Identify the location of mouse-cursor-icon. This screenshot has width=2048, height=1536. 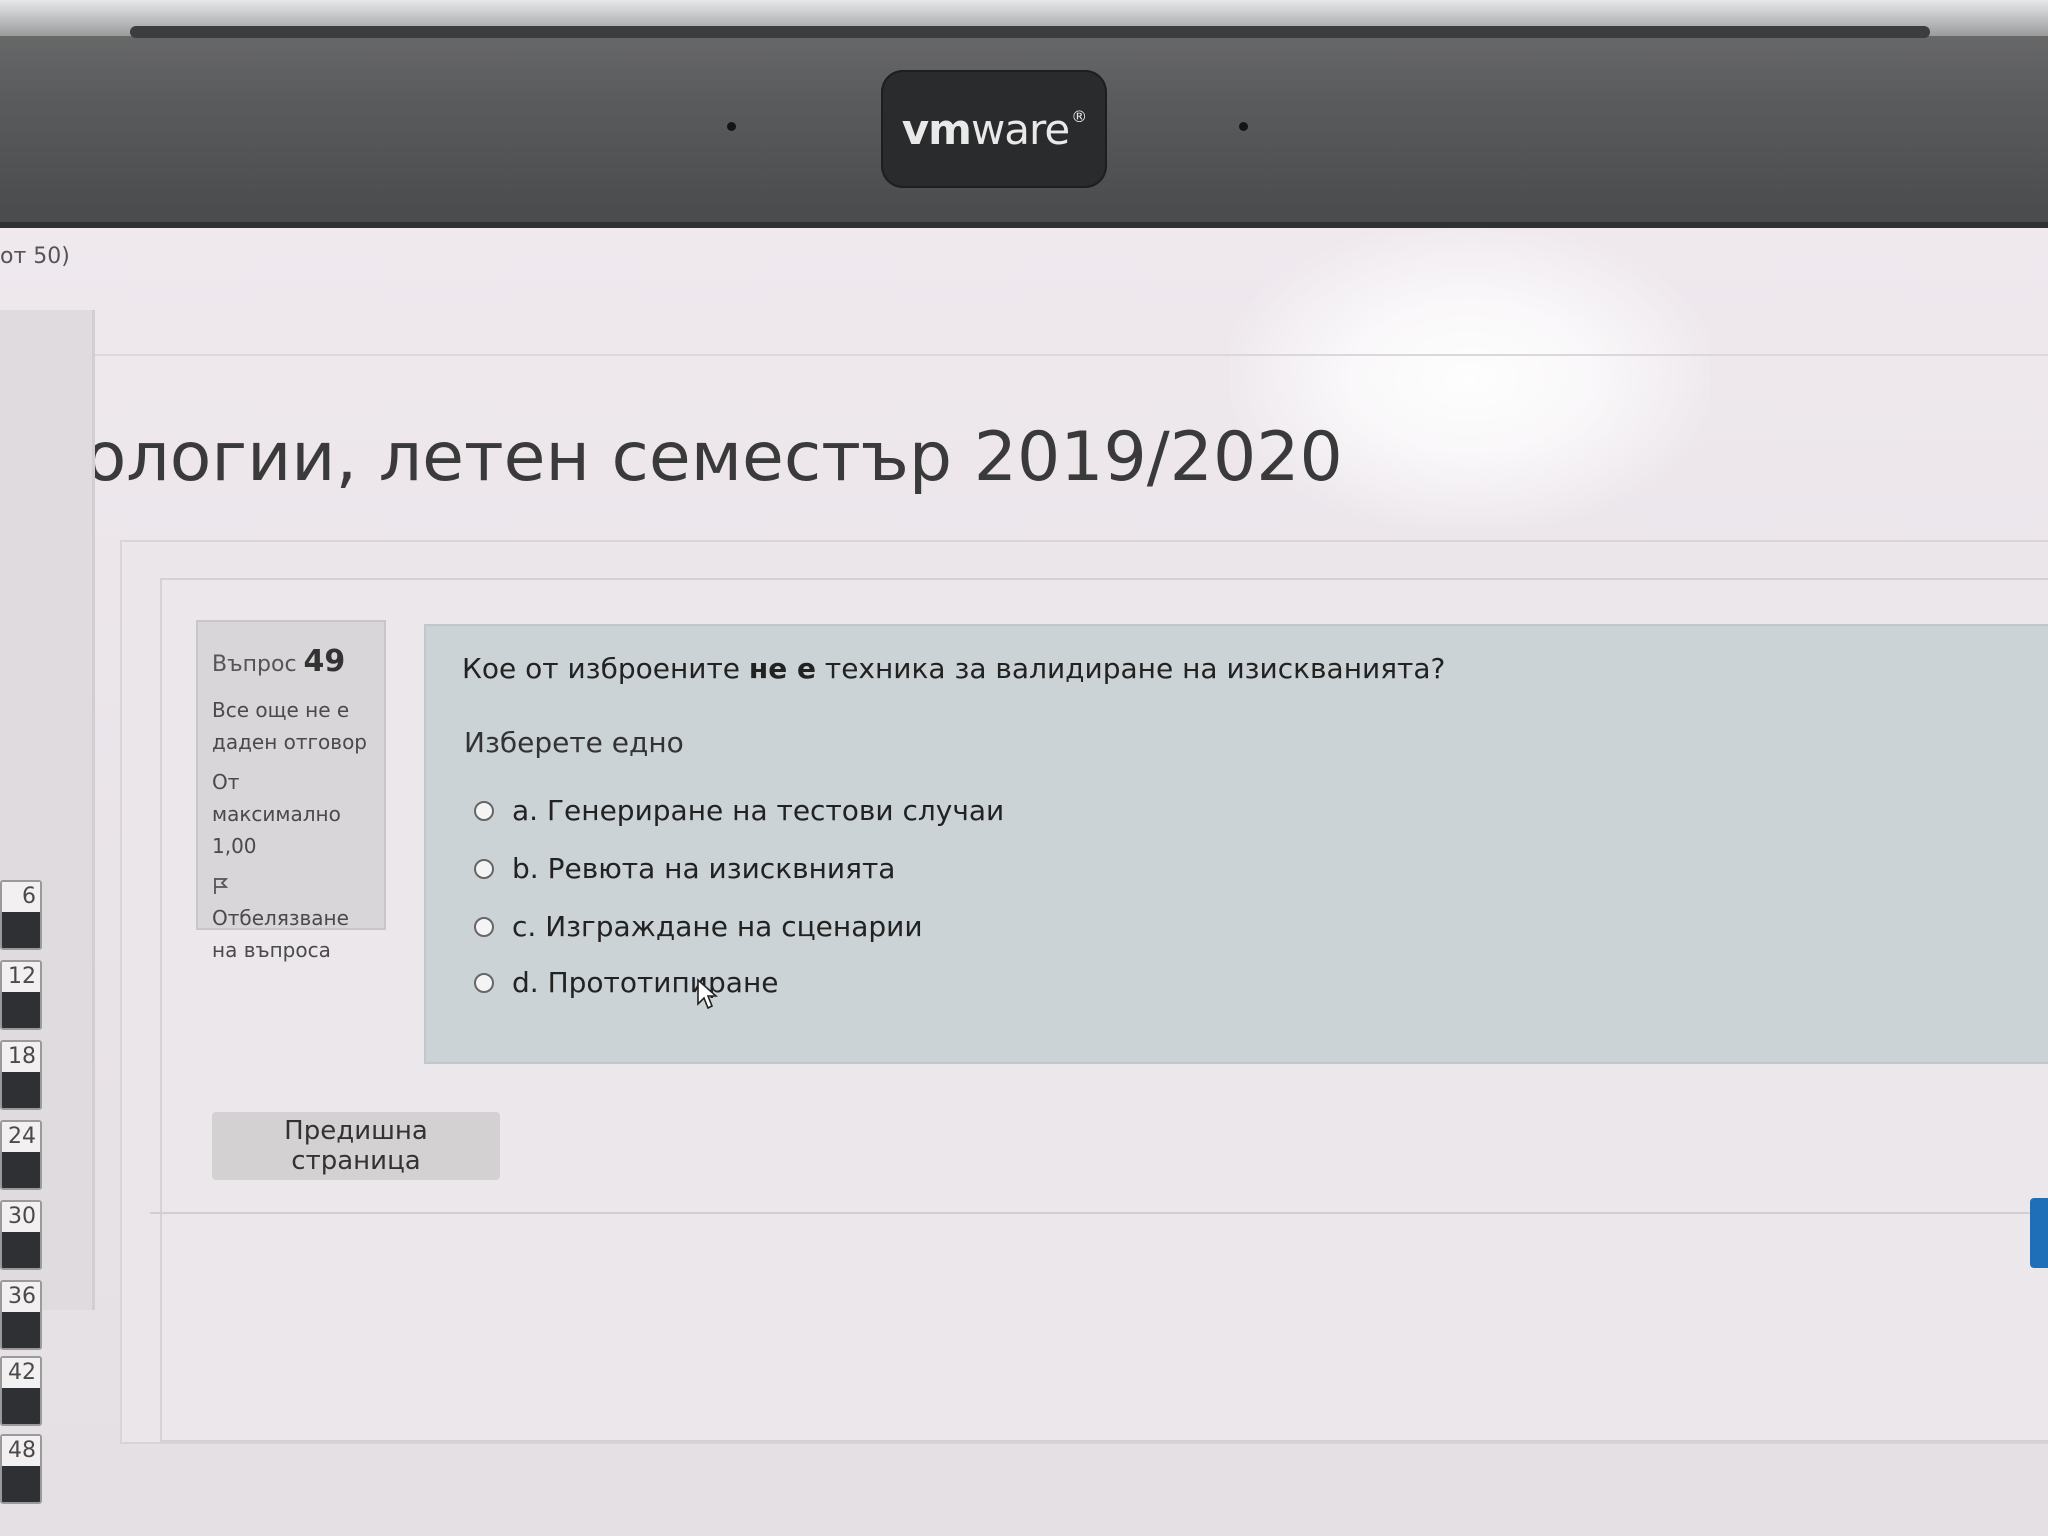
(707, 994).